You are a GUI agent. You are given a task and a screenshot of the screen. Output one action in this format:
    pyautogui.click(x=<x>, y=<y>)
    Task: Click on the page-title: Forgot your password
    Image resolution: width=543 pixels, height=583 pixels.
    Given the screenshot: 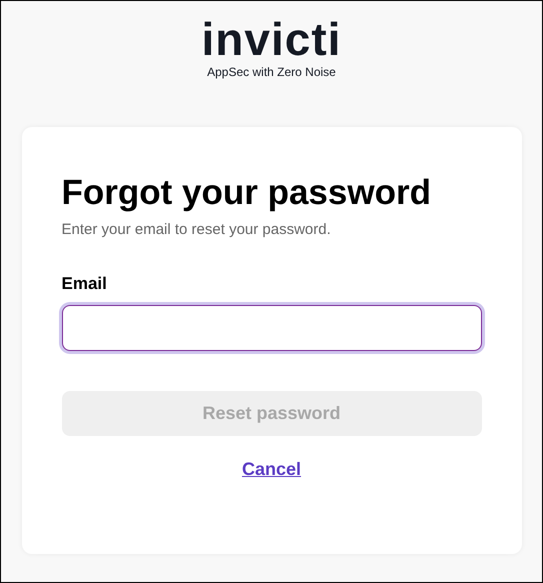 What is the action you would take?
    pyautogui.click(x=247, y=193)
    